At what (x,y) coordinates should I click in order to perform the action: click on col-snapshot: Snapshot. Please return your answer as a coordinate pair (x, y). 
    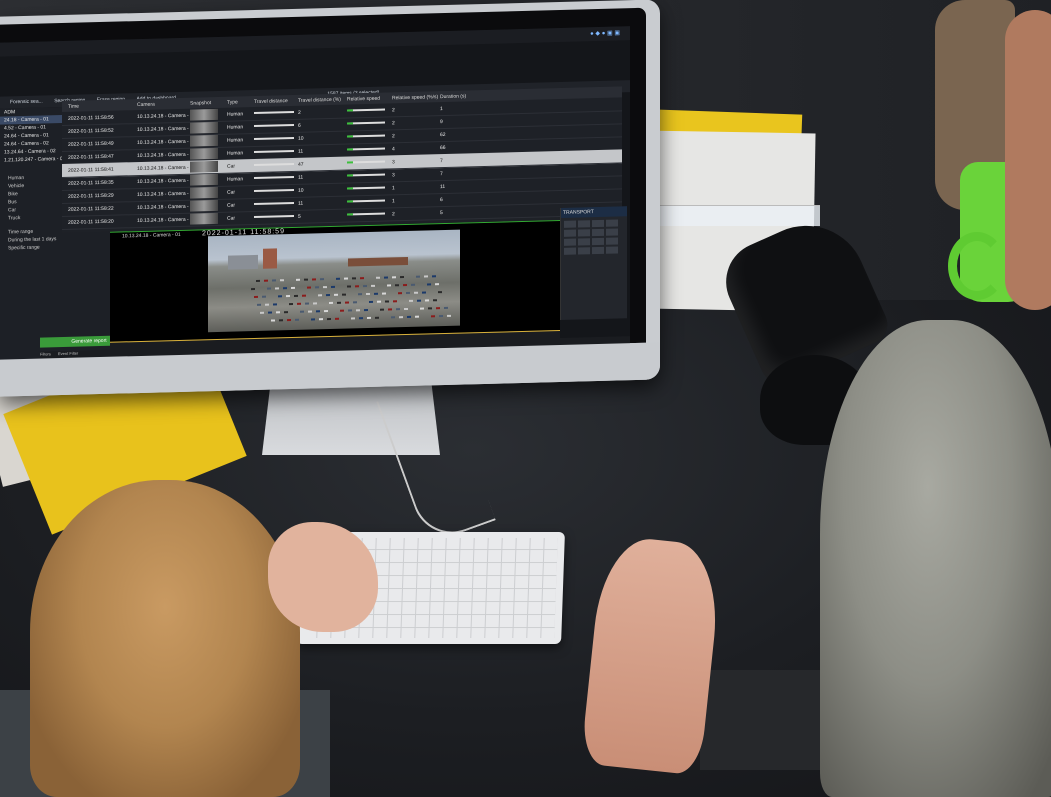
    Looking at the image, I should click on (200, 103).